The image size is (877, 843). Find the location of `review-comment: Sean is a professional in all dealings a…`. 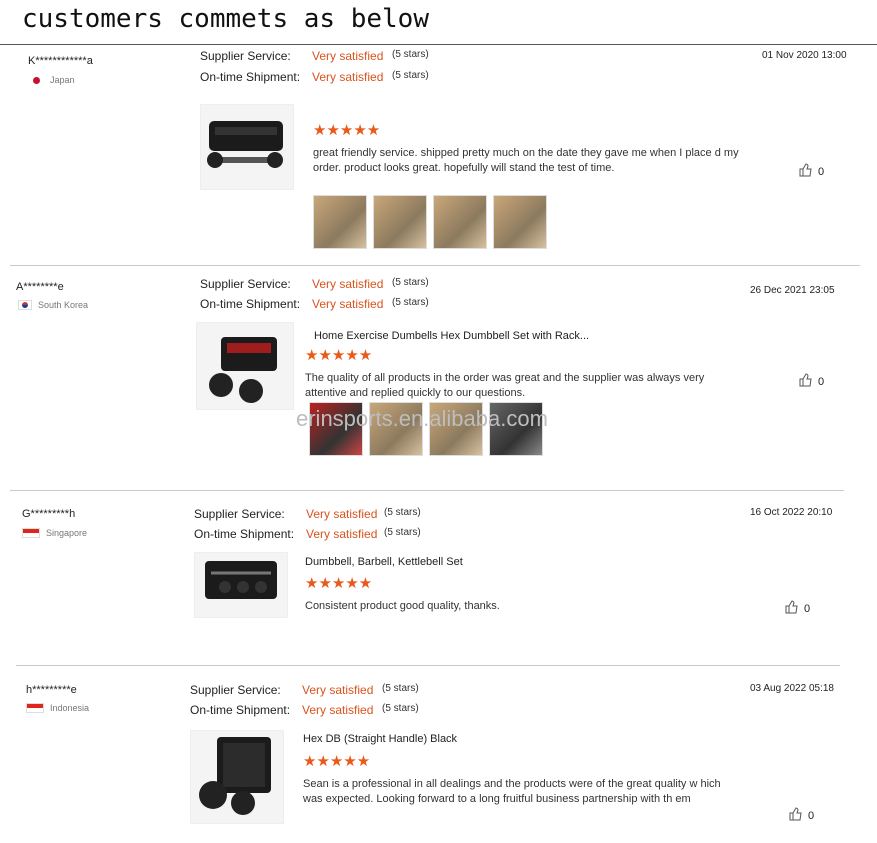

review-comment: Sean is a professional in all dealings a… is located at coordinates (512, 791).